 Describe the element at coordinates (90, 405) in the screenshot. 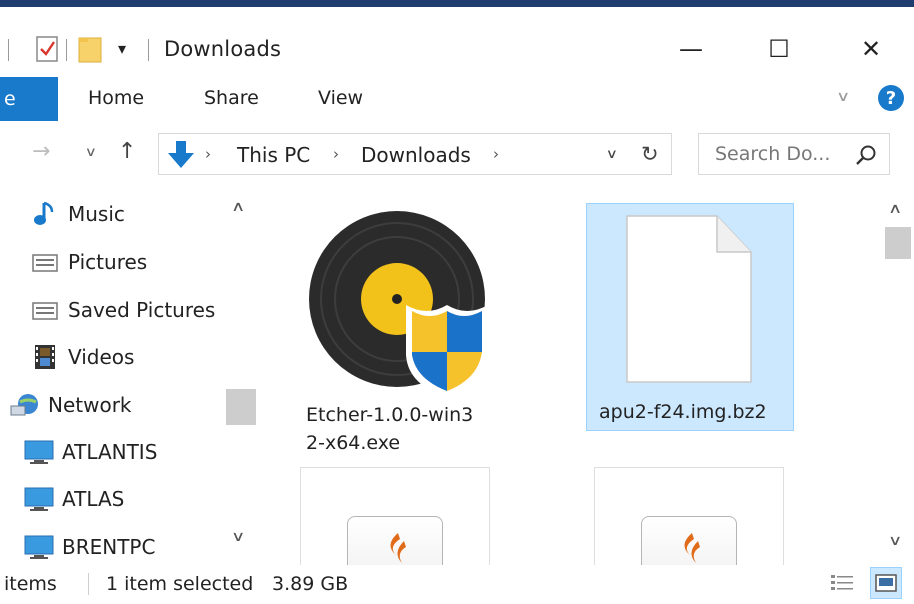

I see `nav-item-label: Network` at that location.